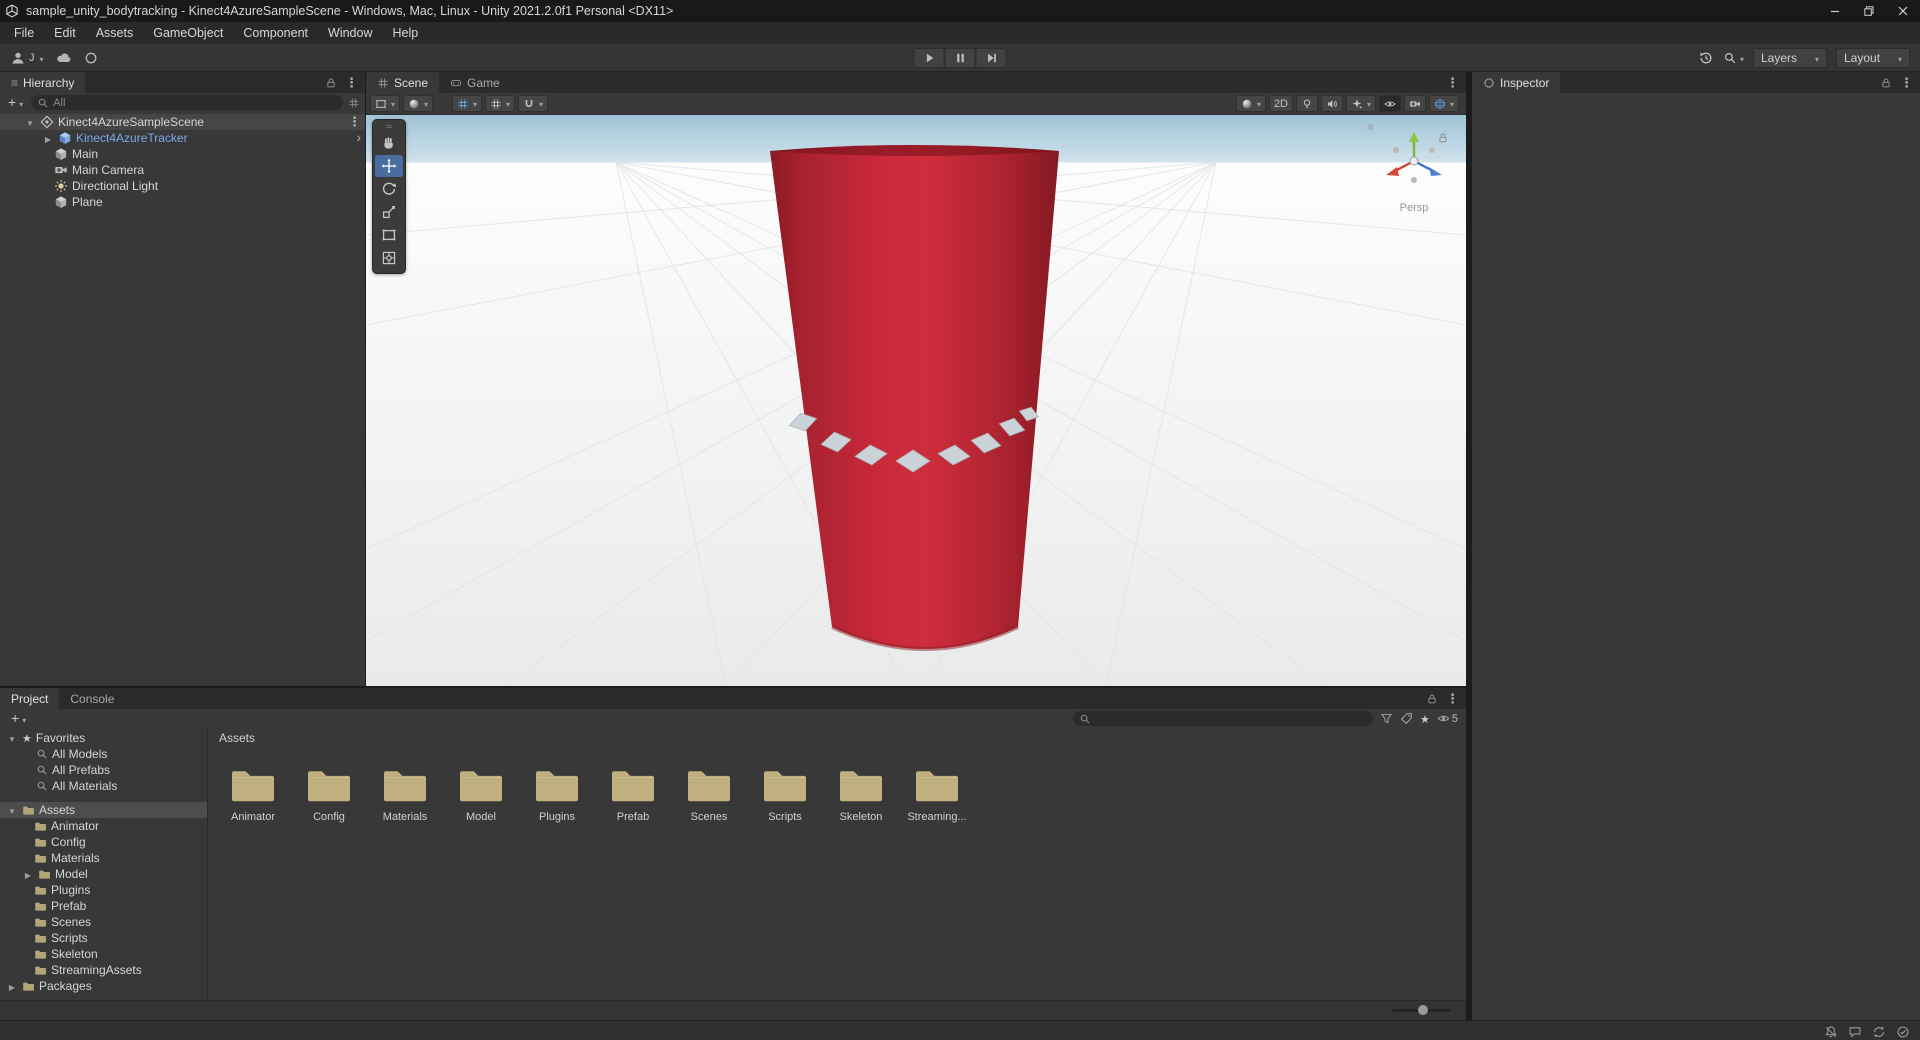 Image resolution: width=1920 pixels, height=1040 pixels. I want to click on search-button, so click(1733, 58).